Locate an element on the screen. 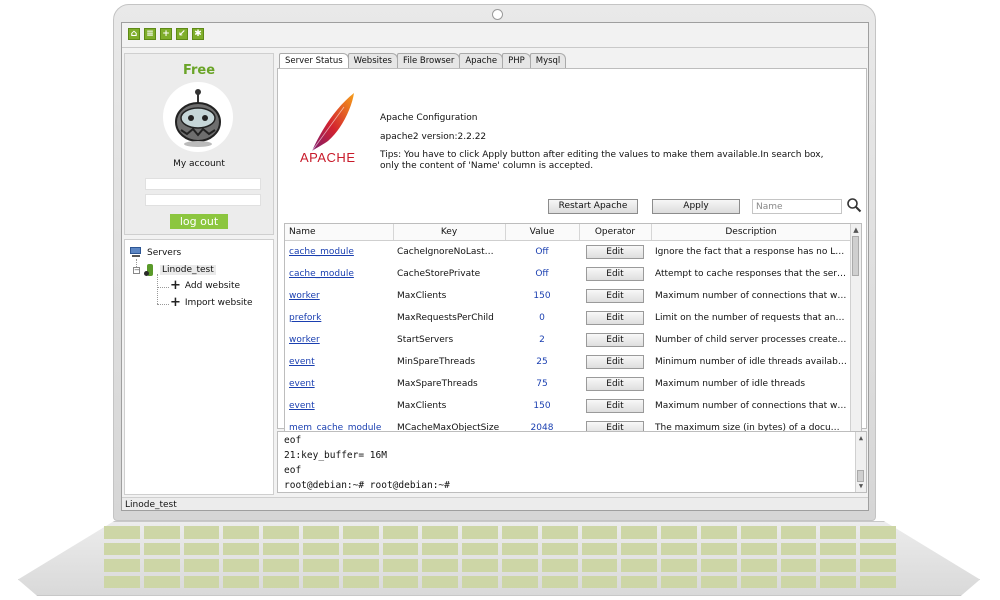 This screenshot has height=600, width=1000. column-header-name: Name is located at coordinates (339, 232).